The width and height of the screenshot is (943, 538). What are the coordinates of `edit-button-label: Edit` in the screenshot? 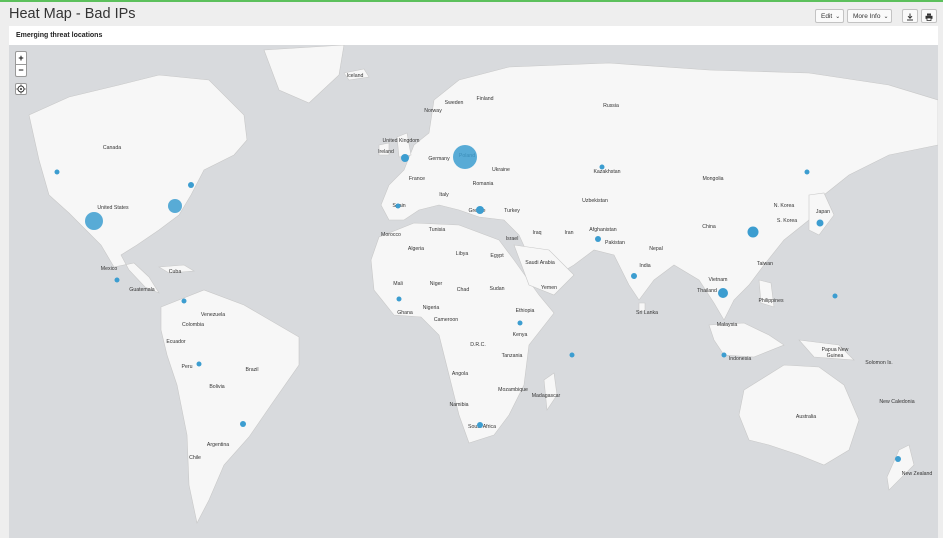 It's located at (827, 16).